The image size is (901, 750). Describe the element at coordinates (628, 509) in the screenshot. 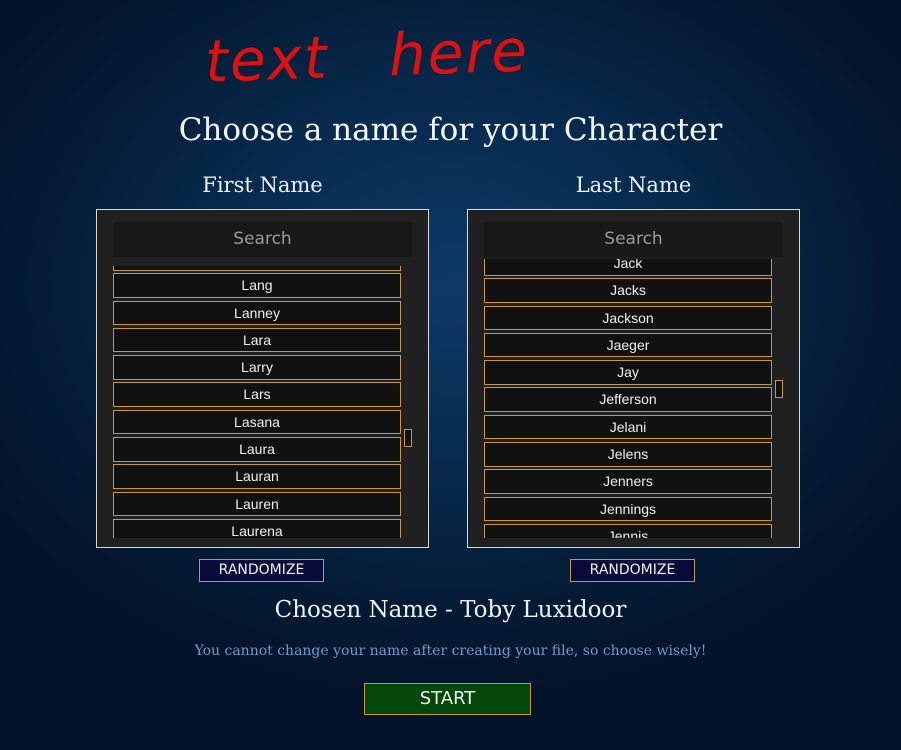

I see `last-name-option: Jennings` at that location.